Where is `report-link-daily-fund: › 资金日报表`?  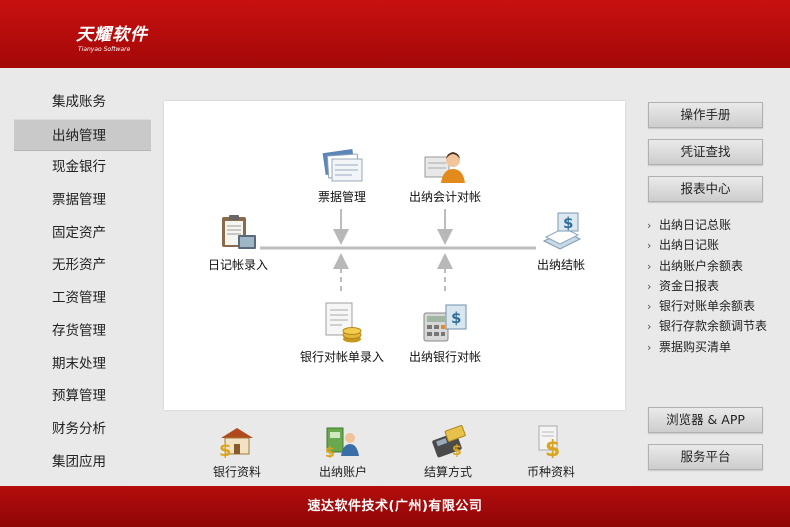 report-link-daily-fund: › 资金日报表 is located at coordinates (717, 286).